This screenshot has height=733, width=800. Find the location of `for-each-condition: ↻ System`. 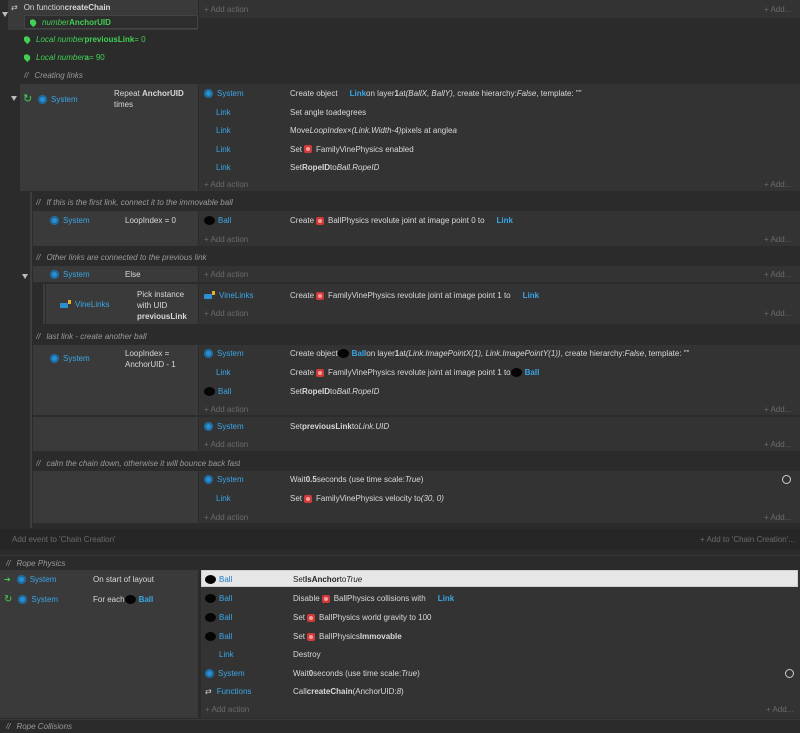

for-each-condition: ↻ System is located at coordinates (31, 599).